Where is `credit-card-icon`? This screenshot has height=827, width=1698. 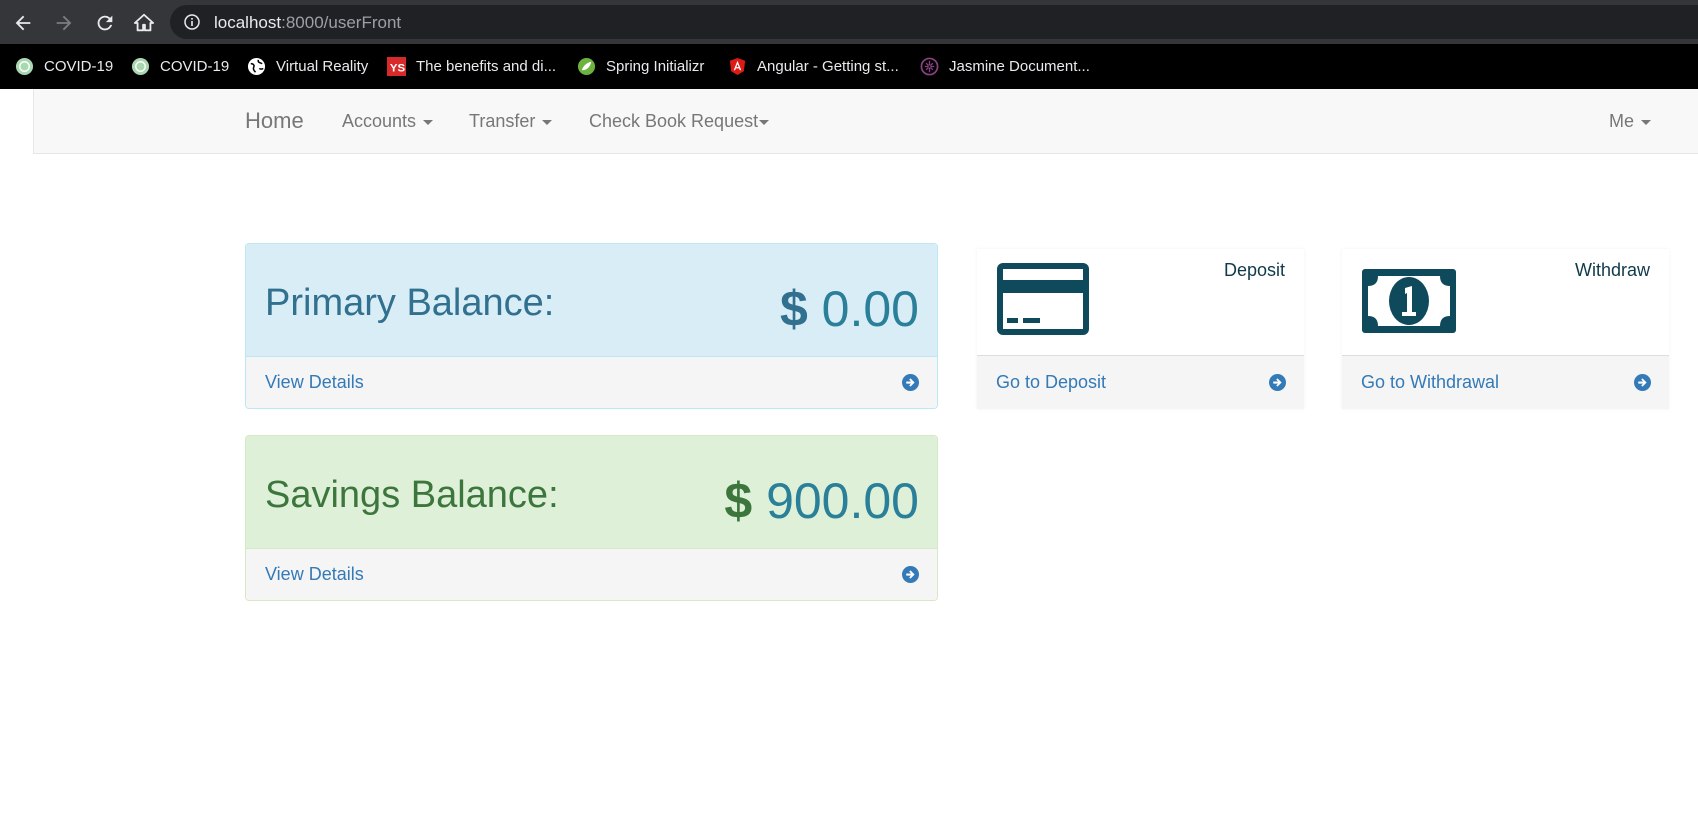 credit-card-icon is located at coordinates (1043, 299).